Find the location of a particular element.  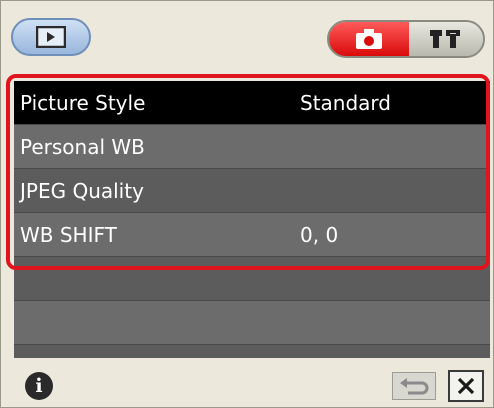

mode-tabs is located at coordinates (406, 39).